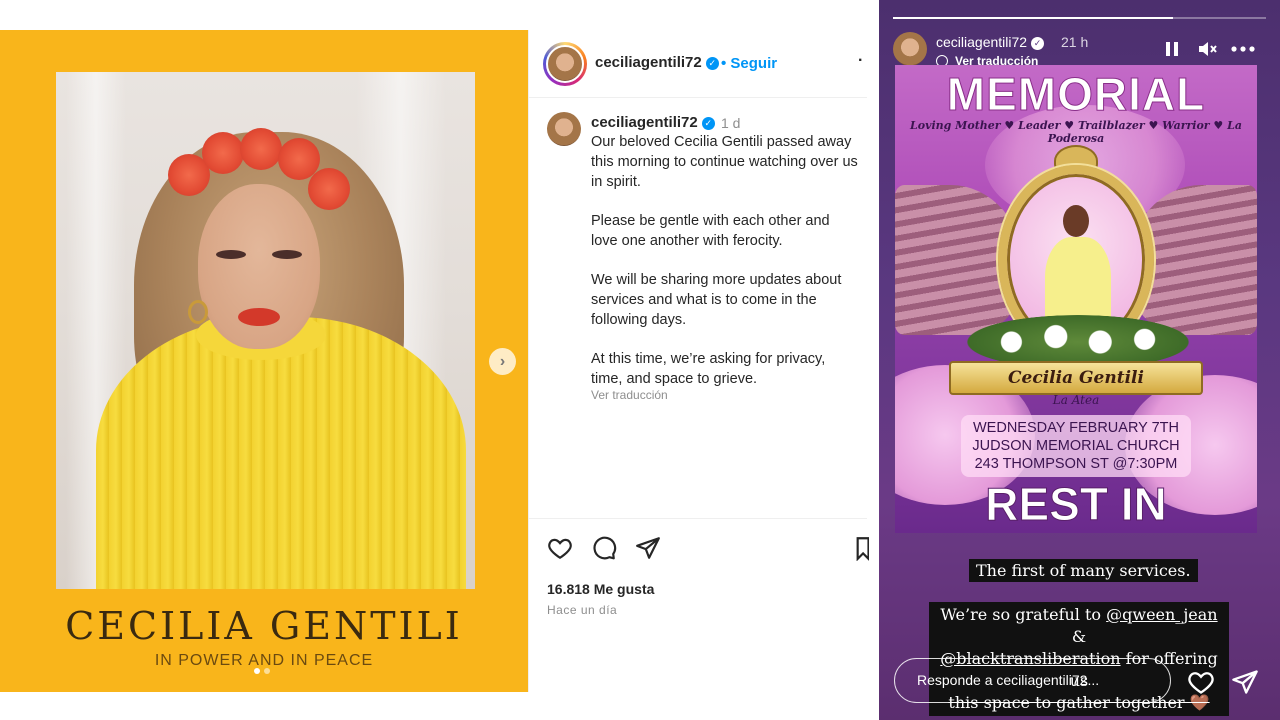  Describe the element at coordinates (1075, 42) in the screenshot. I see `story-time: 21 h` at that location.